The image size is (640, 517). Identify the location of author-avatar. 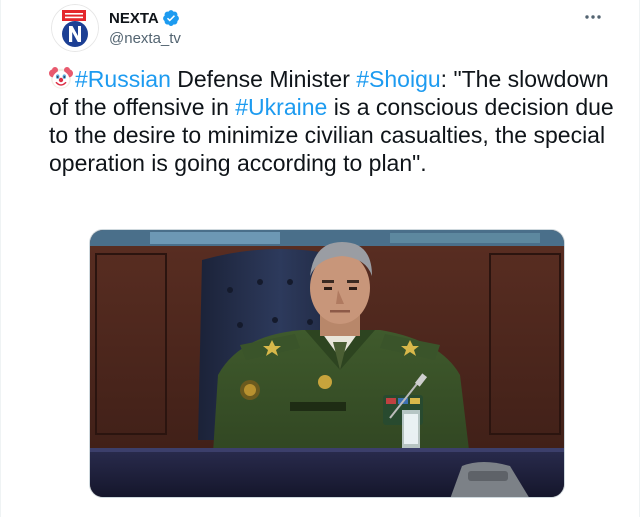
(75, 28).